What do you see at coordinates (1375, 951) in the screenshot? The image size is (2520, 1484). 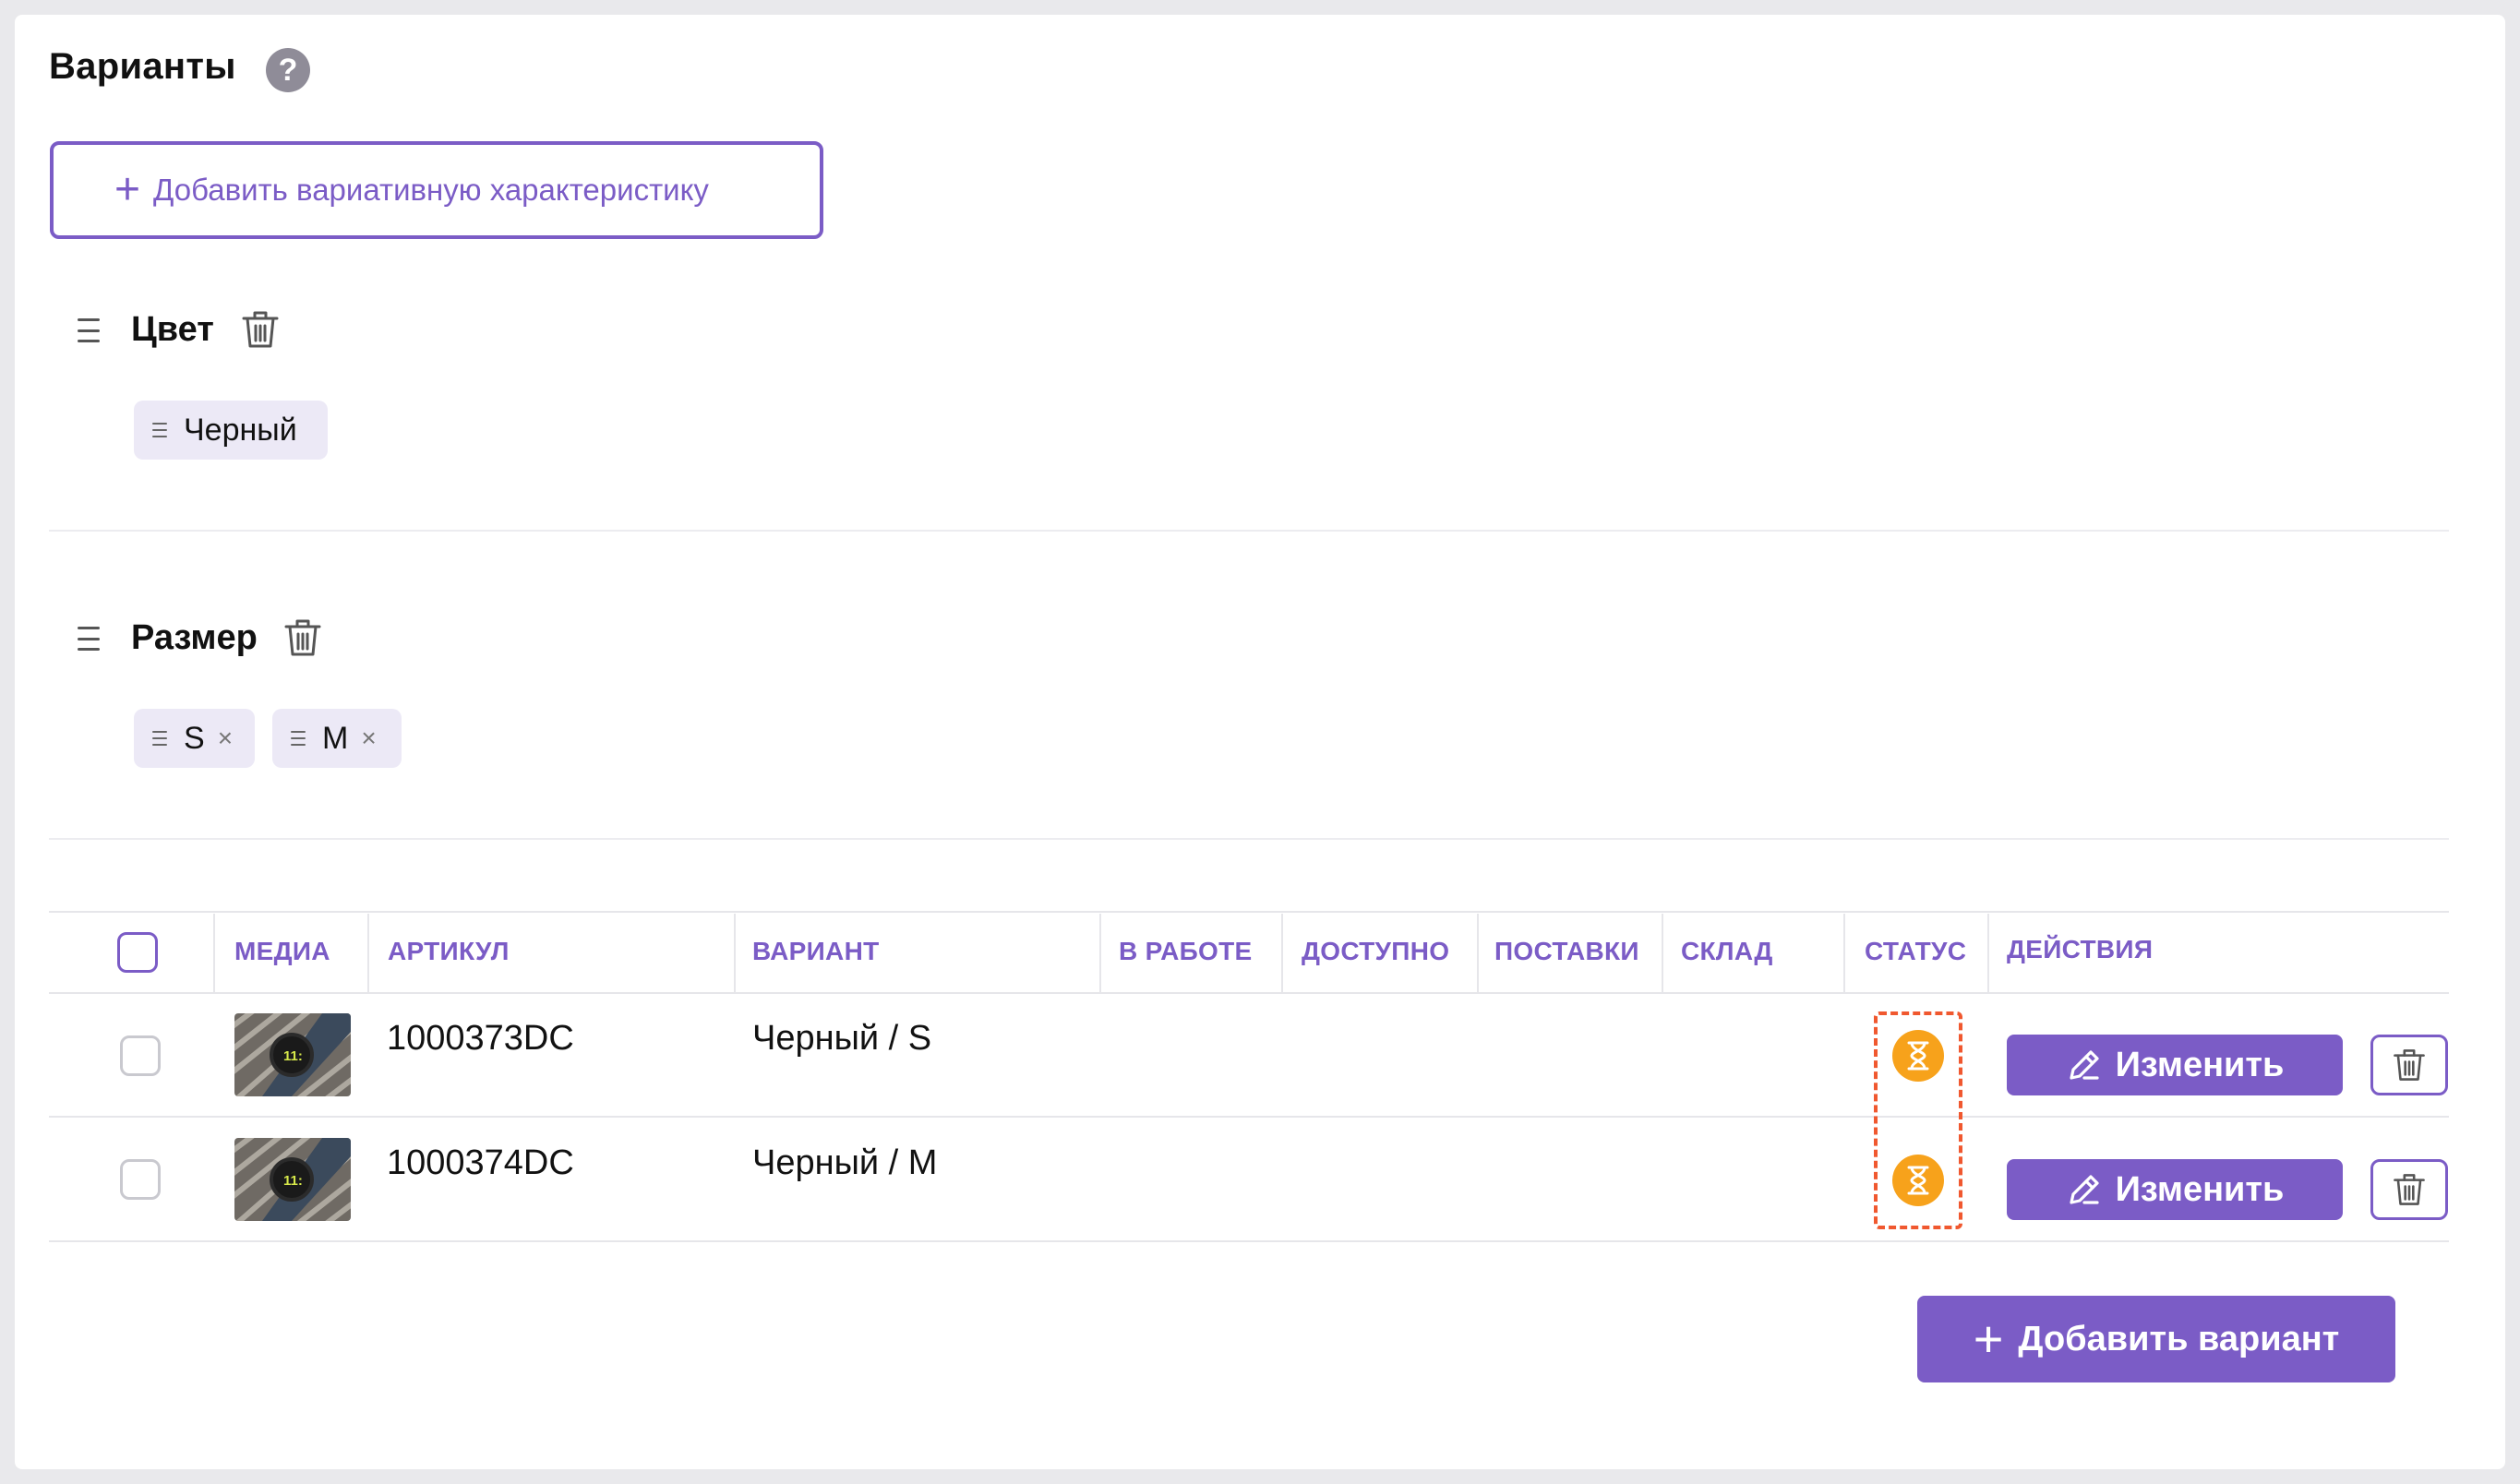 I see `column-header-available: ДОСТУПНО` at bounding box center [1375, 951].